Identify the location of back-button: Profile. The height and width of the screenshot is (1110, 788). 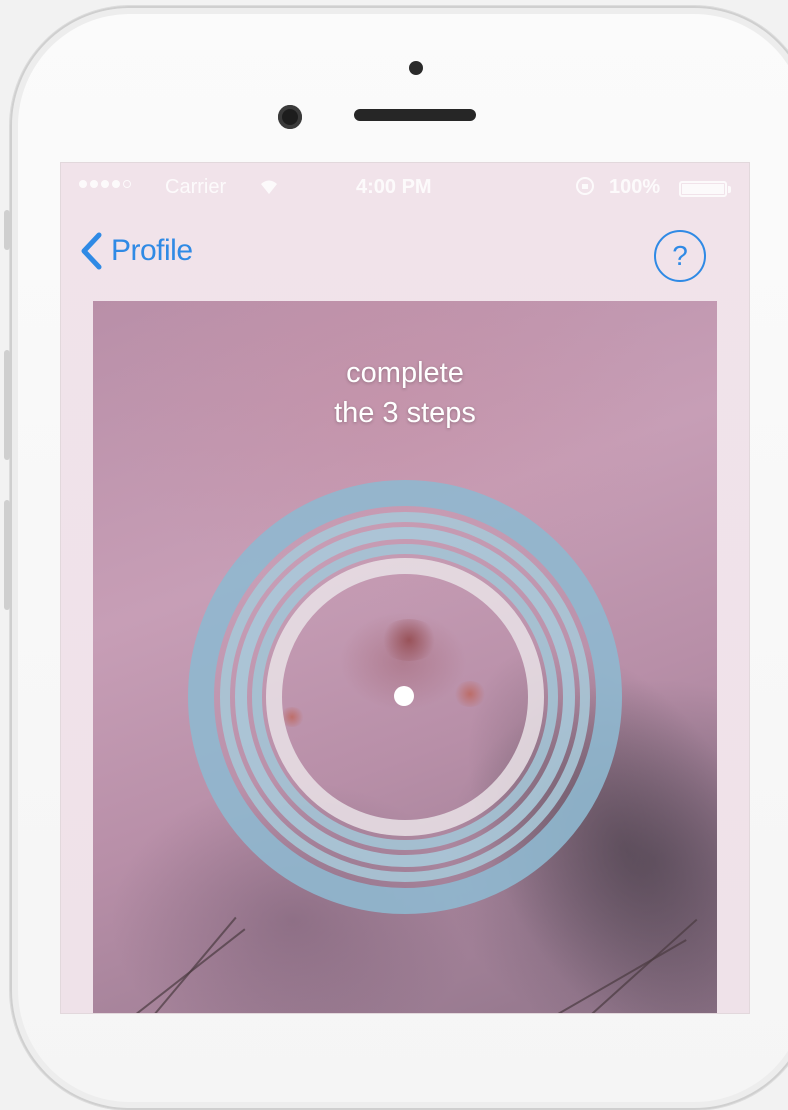
(136, 251).